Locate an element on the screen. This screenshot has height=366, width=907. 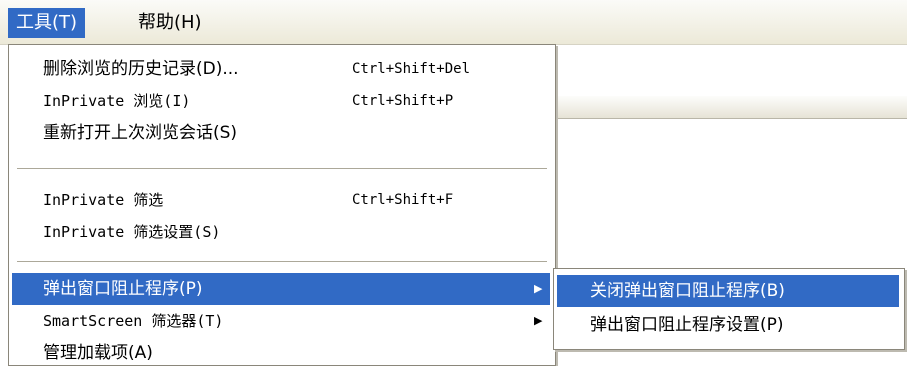
menu-help: 帮助(H) is located at coordinates (170, 23).